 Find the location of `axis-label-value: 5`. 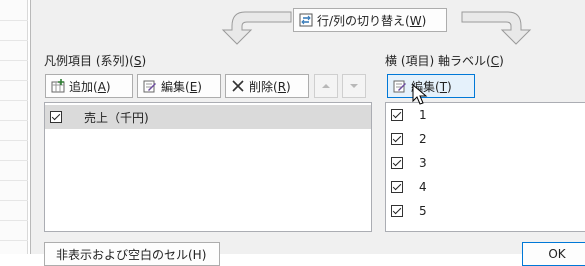

axis-label-value: 5 is located at coordinates (423, 211).